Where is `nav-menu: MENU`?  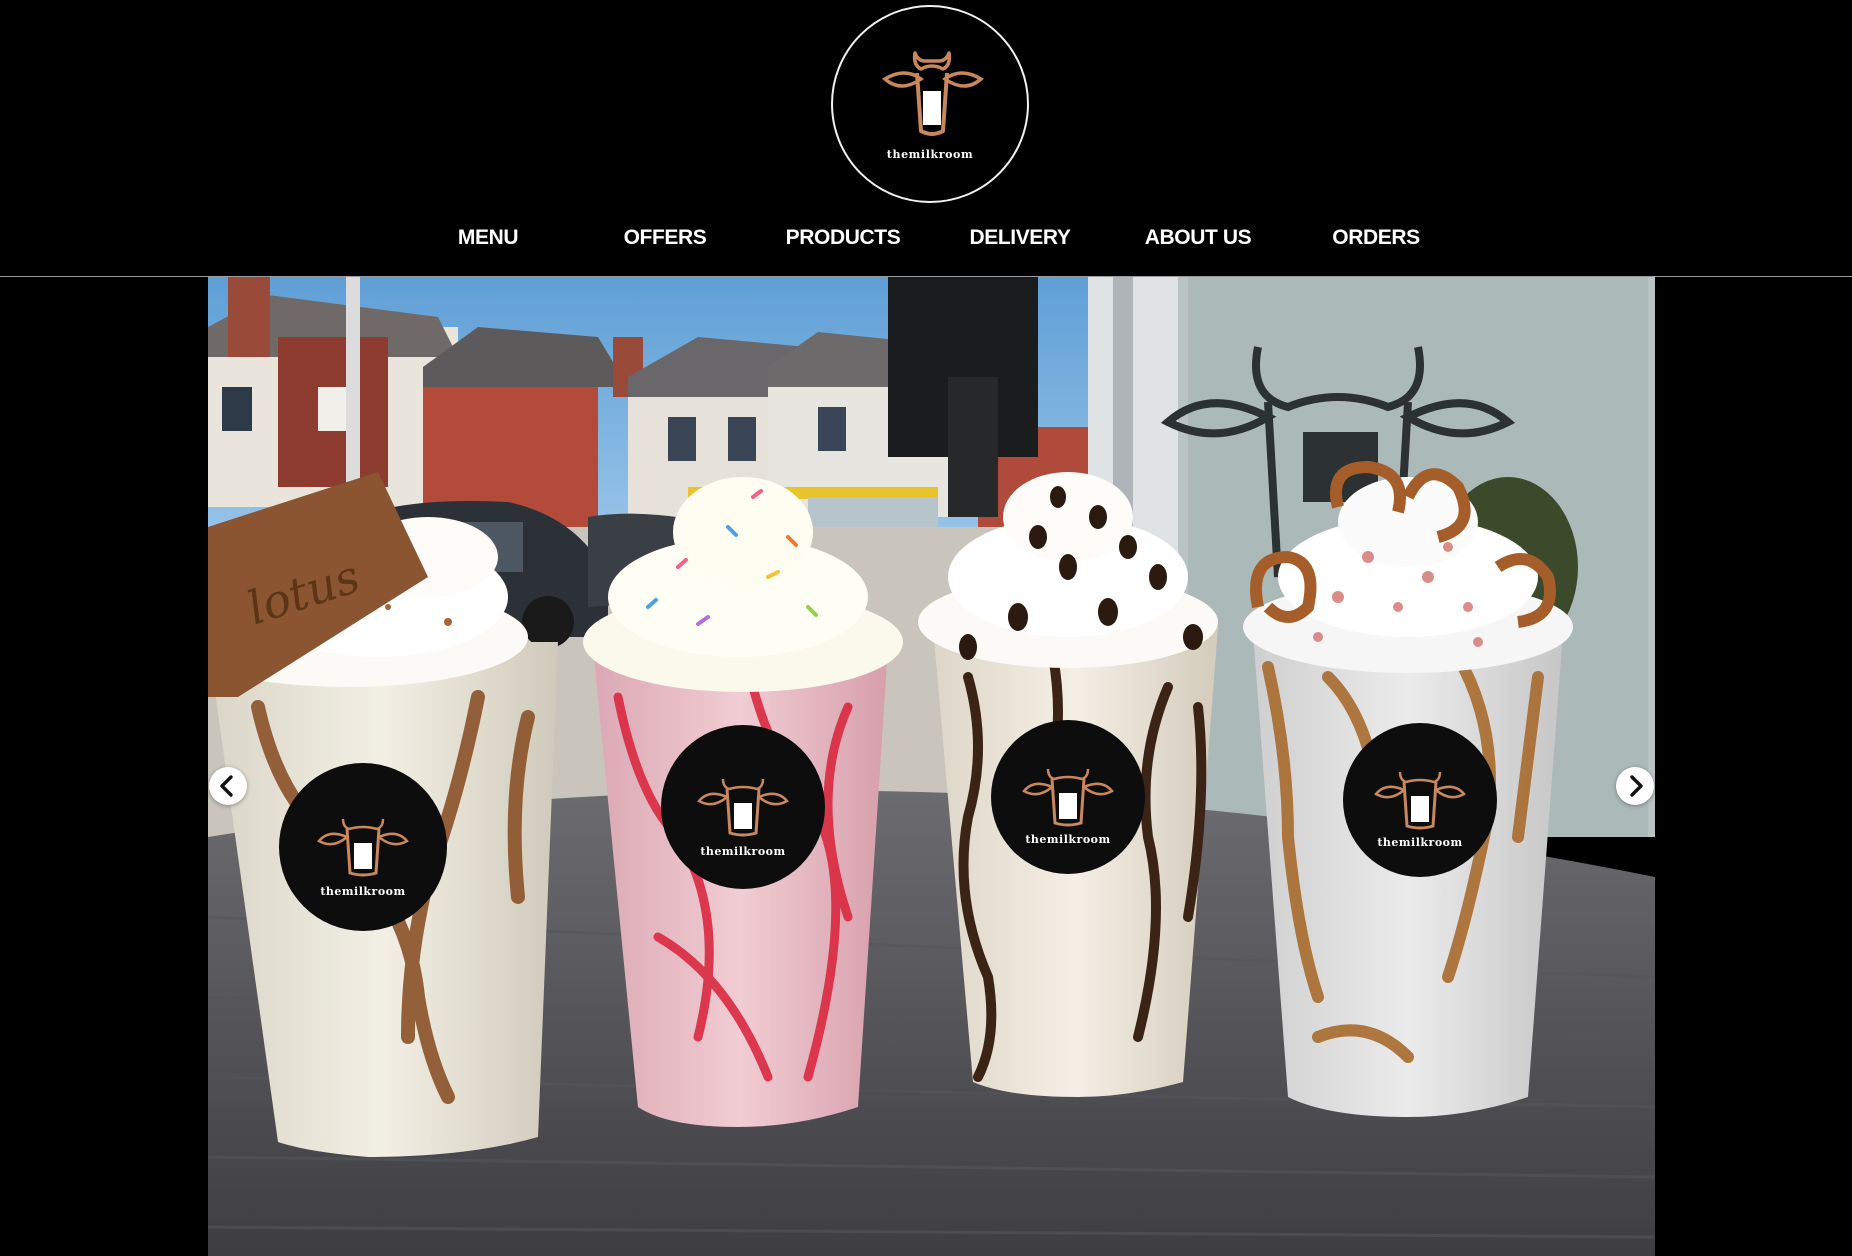
nav-menu: MENU is located at coordinates (488, 238).